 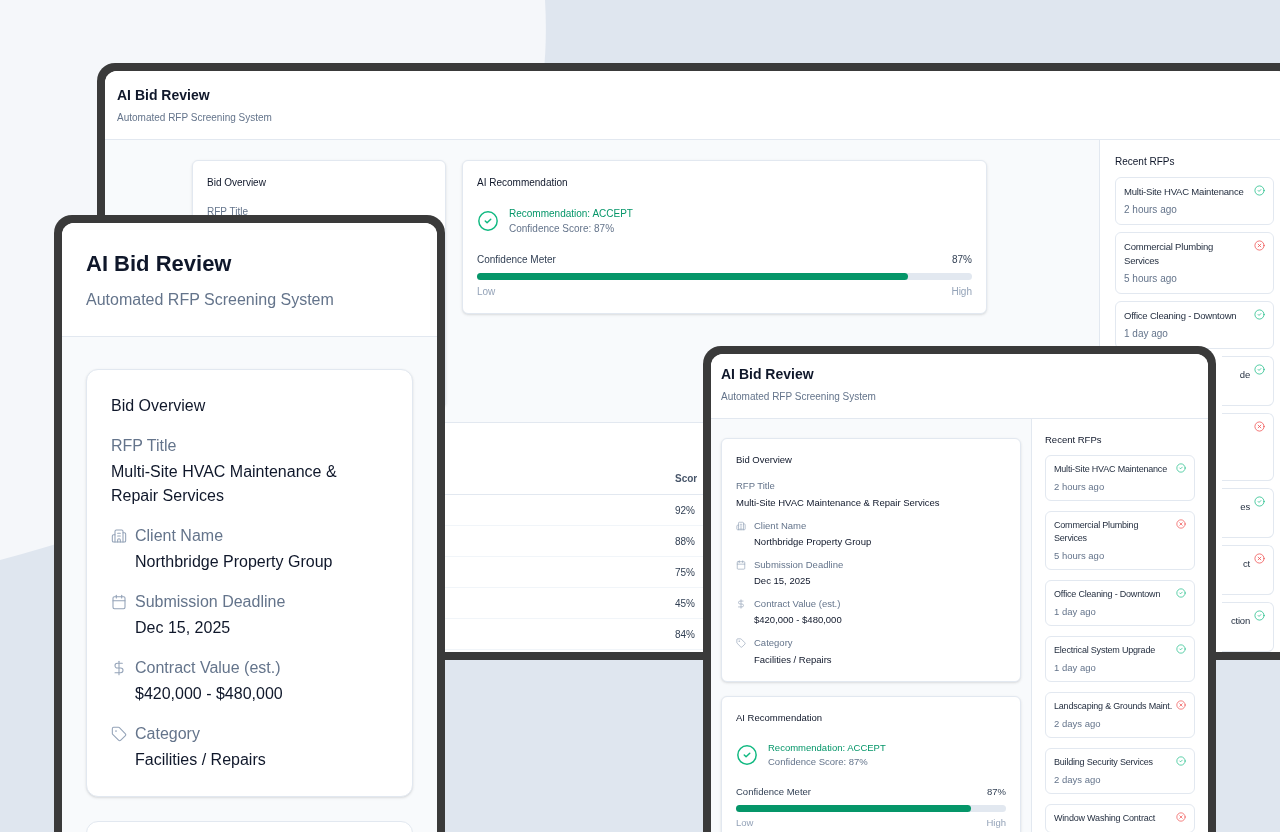 What do you see at coordinates (1104, 763) in the screenshot?
I see `rfp-title: Building Security Services` at bounding box center [1104, 763].